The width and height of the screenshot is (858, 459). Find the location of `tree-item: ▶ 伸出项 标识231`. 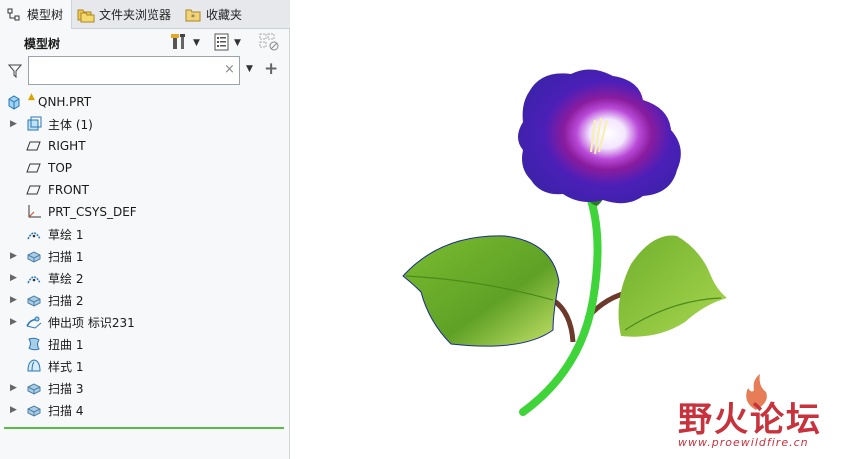

tree-item: ▶ 伸出项 标识231 is located at coordinates (145, 322).